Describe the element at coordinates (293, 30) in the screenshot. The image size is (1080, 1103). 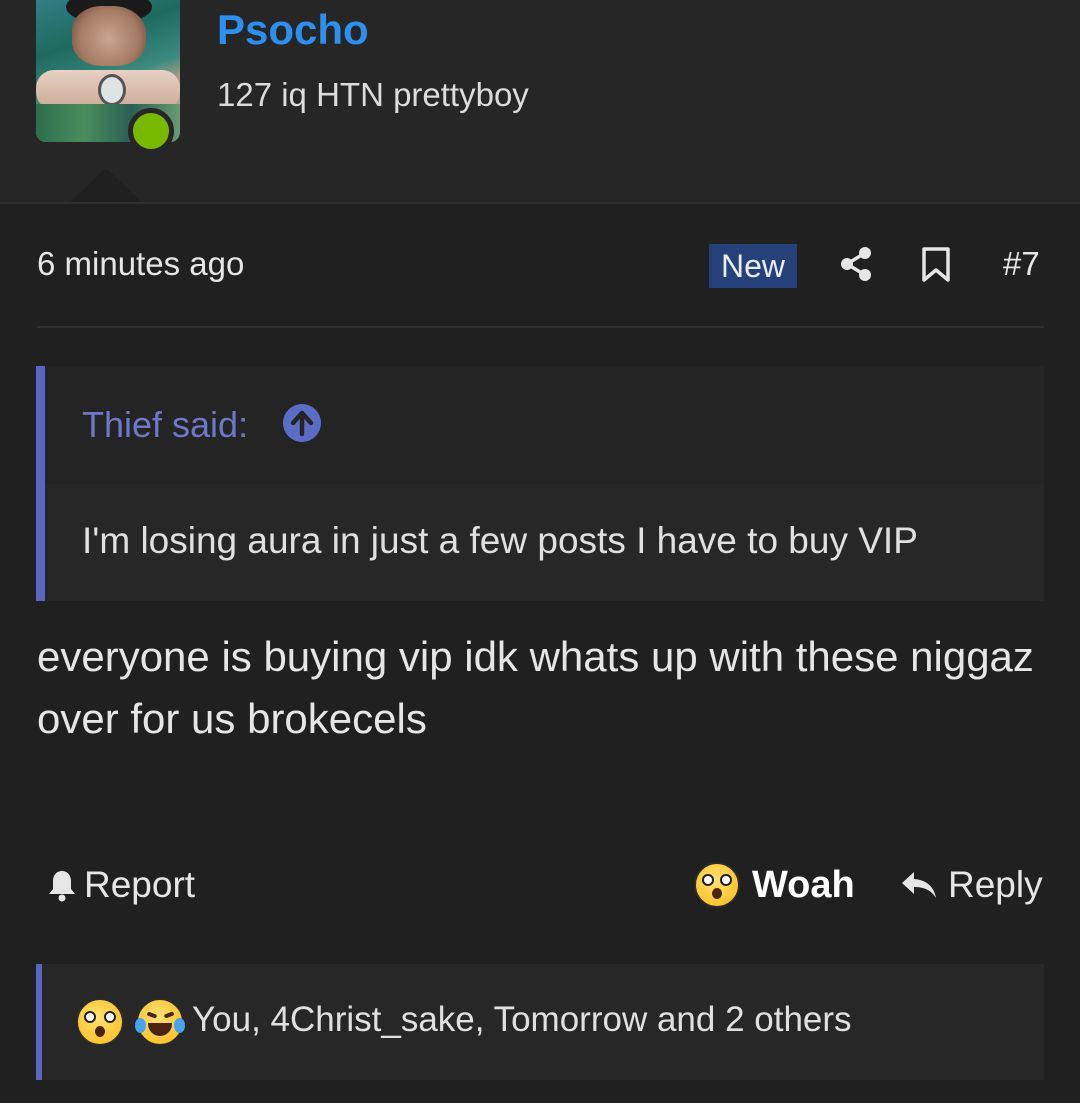
I see `username-link: Psocho` at that location.